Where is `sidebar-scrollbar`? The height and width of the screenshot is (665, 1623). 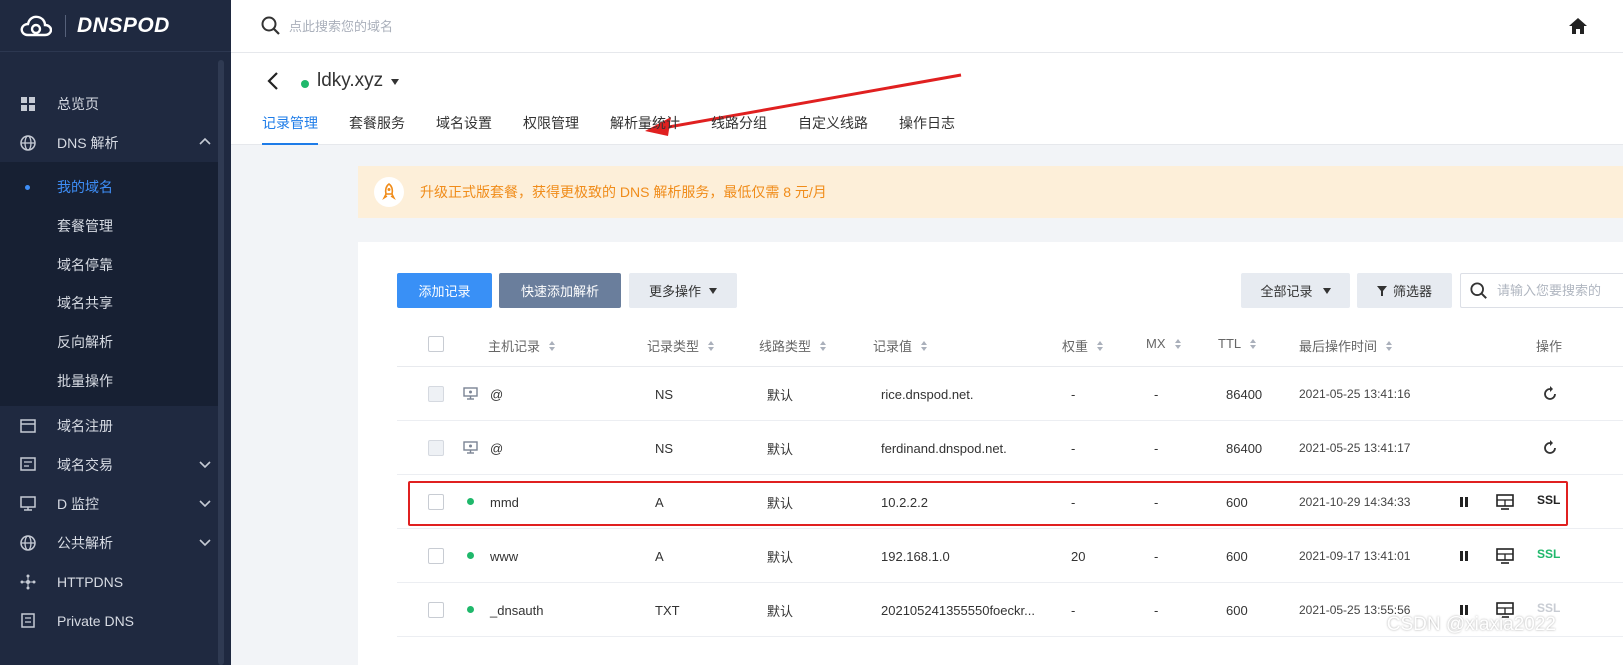
sidebar-scrollbar is located at coordinates (221, 362).